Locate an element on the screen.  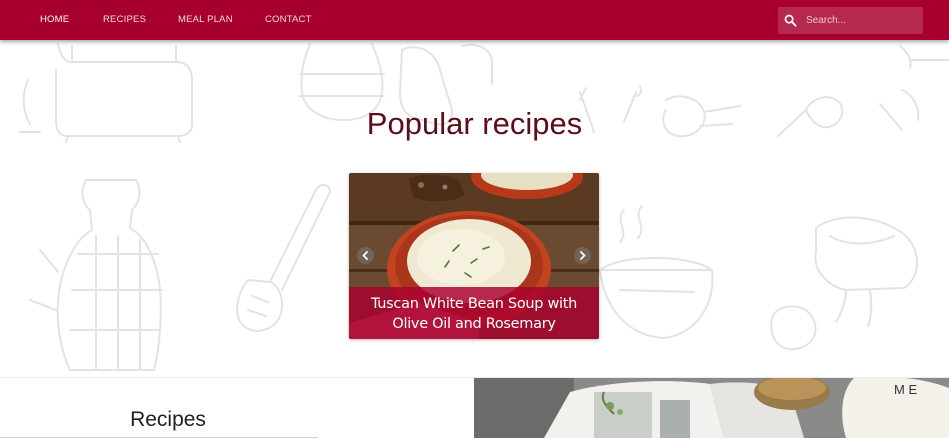
nav-link-meal-plan: MEAL PLAN is located at coordinates (205, 20).